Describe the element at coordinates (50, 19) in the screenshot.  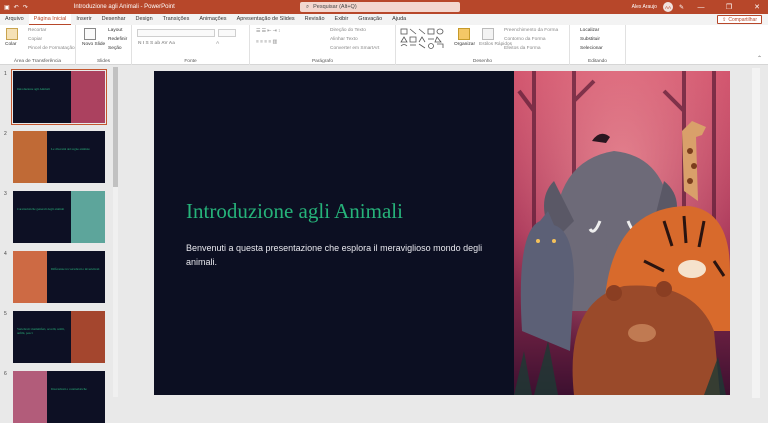
I see `tab-1: Página Inicial` at that location.